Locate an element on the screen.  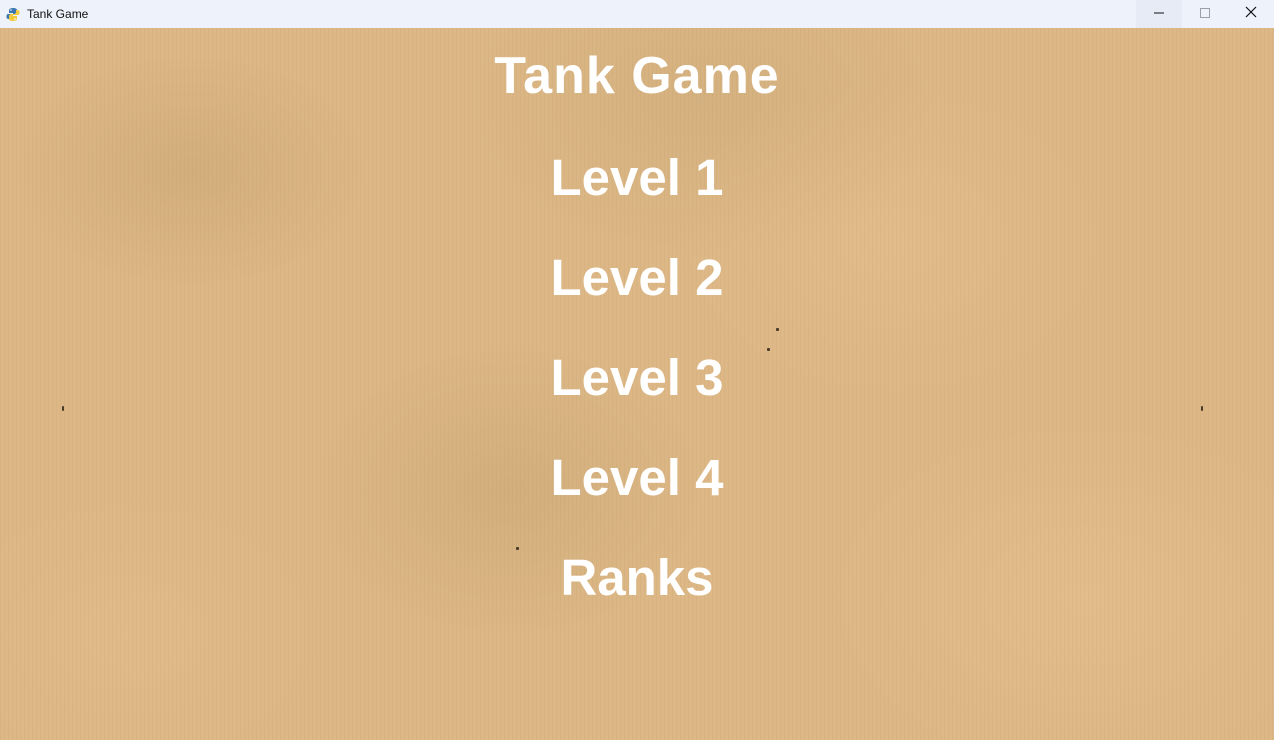
close-button is located at coordinates (1251, 14).